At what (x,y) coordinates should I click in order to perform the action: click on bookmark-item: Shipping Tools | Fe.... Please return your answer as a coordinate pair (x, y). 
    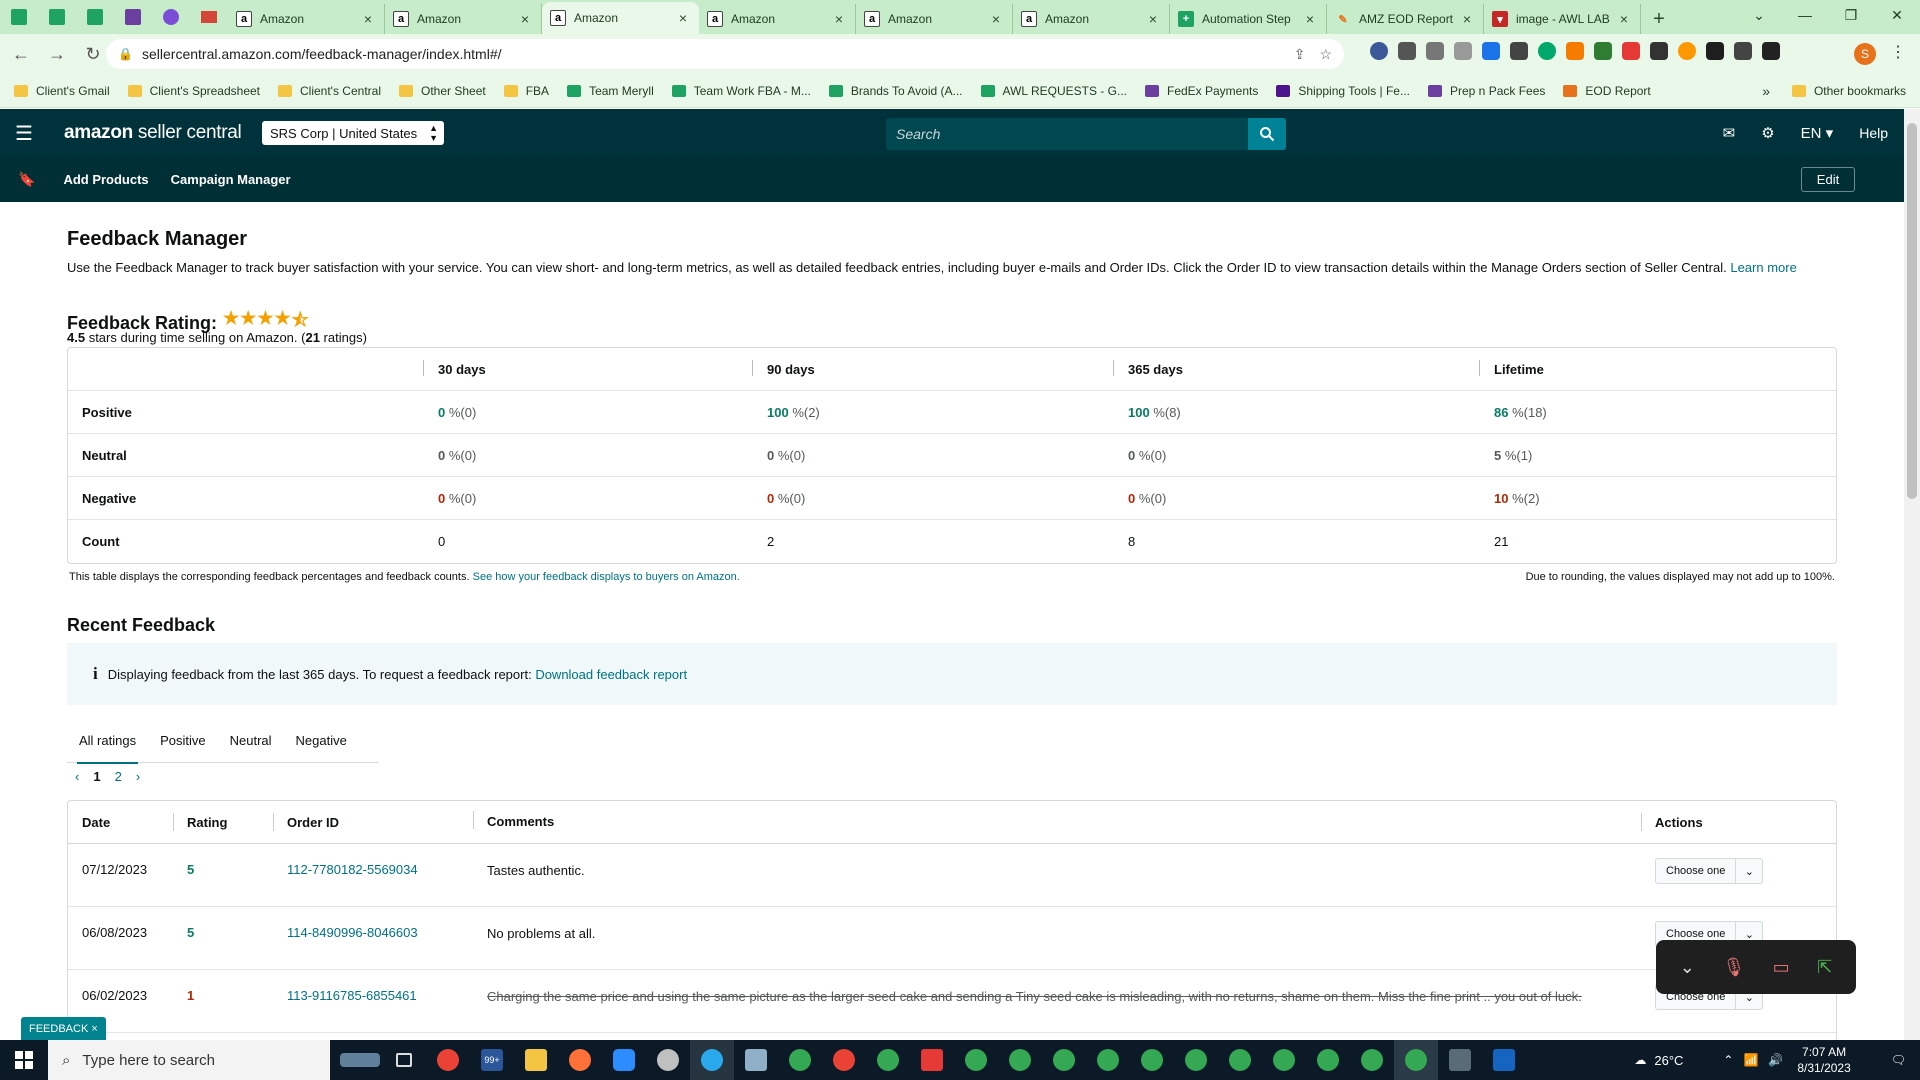
    Looking at the image, I should click on (1343, 91).